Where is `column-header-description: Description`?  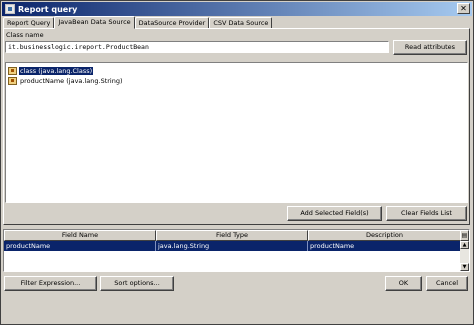 column-header-description: Description is located at coordinates (384, 235).